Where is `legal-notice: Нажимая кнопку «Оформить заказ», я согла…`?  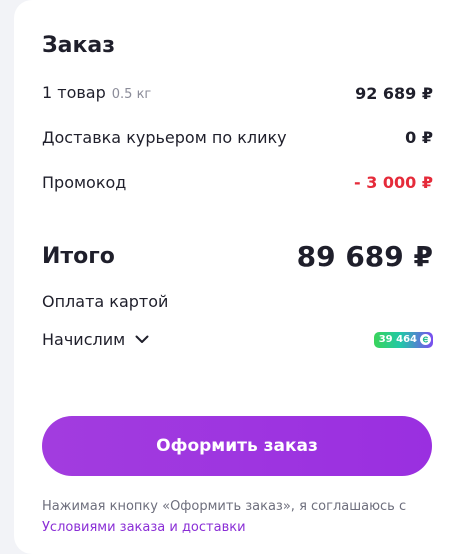
legal-notice: Нажимая кнопку «Оформить заказ», я согла… is located at coordinates (242, 517).